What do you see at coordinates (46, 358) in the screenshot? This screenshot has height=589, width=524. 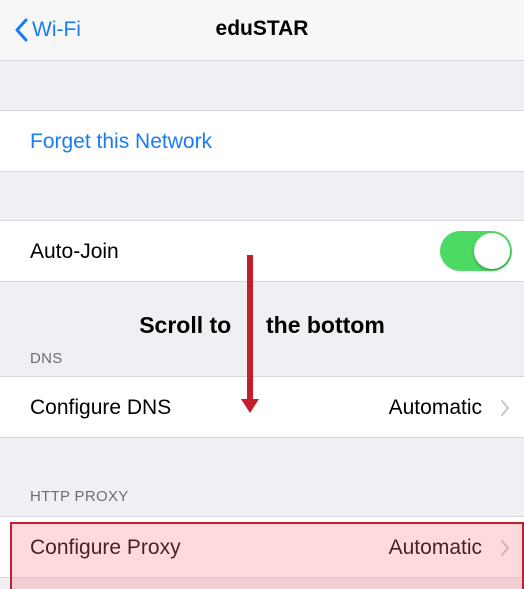 I see `dns-section-header: DNS` at bounding box center [46, 358].